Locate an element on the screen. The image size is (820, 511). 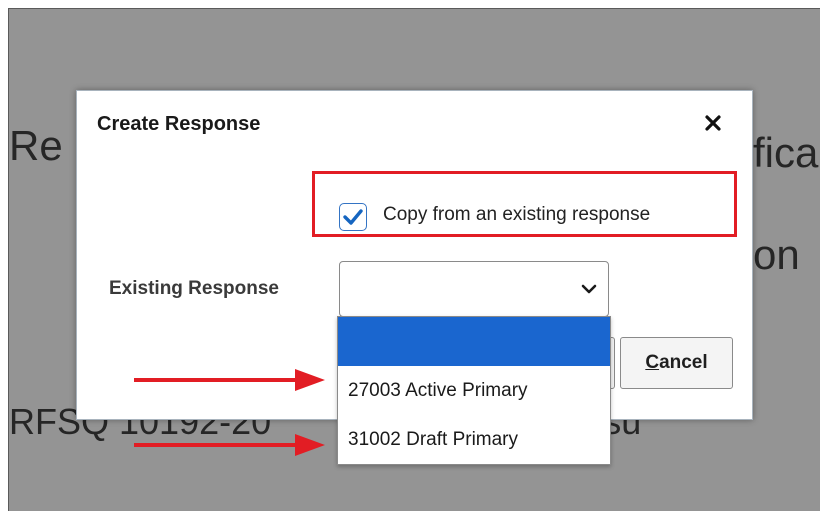
dropdown-option-27003: 27003 Active Primary is located at coordinates (474, 390).